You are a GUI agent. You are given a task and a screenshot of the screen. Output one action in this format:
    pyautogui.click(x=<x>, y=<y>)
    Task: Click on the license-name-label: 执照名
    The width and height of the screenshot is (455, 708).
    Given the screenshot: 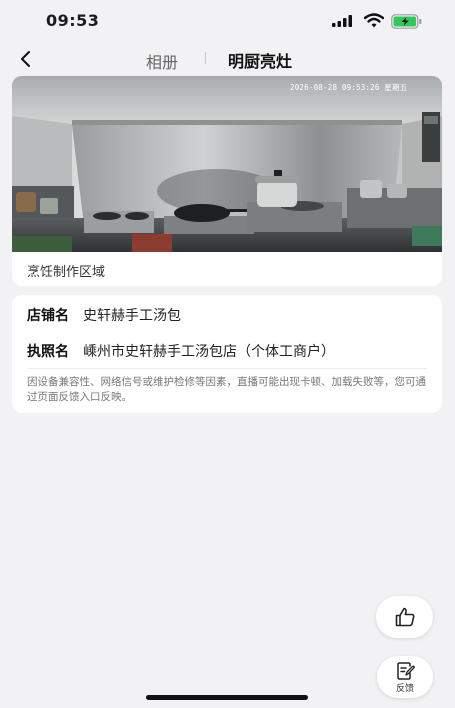 What is the action you would take?
    pyautogui.click(x=48, y=352)
    